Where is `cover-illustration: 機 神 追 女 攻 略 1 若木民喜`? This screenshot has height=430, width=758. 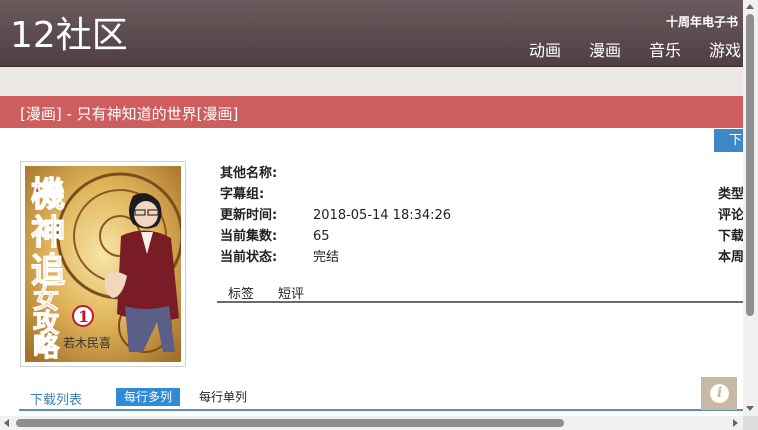 cover-illustration: 機 神 追 女 攻 略 1 若木民喜 is located at coordinates (103, 264).